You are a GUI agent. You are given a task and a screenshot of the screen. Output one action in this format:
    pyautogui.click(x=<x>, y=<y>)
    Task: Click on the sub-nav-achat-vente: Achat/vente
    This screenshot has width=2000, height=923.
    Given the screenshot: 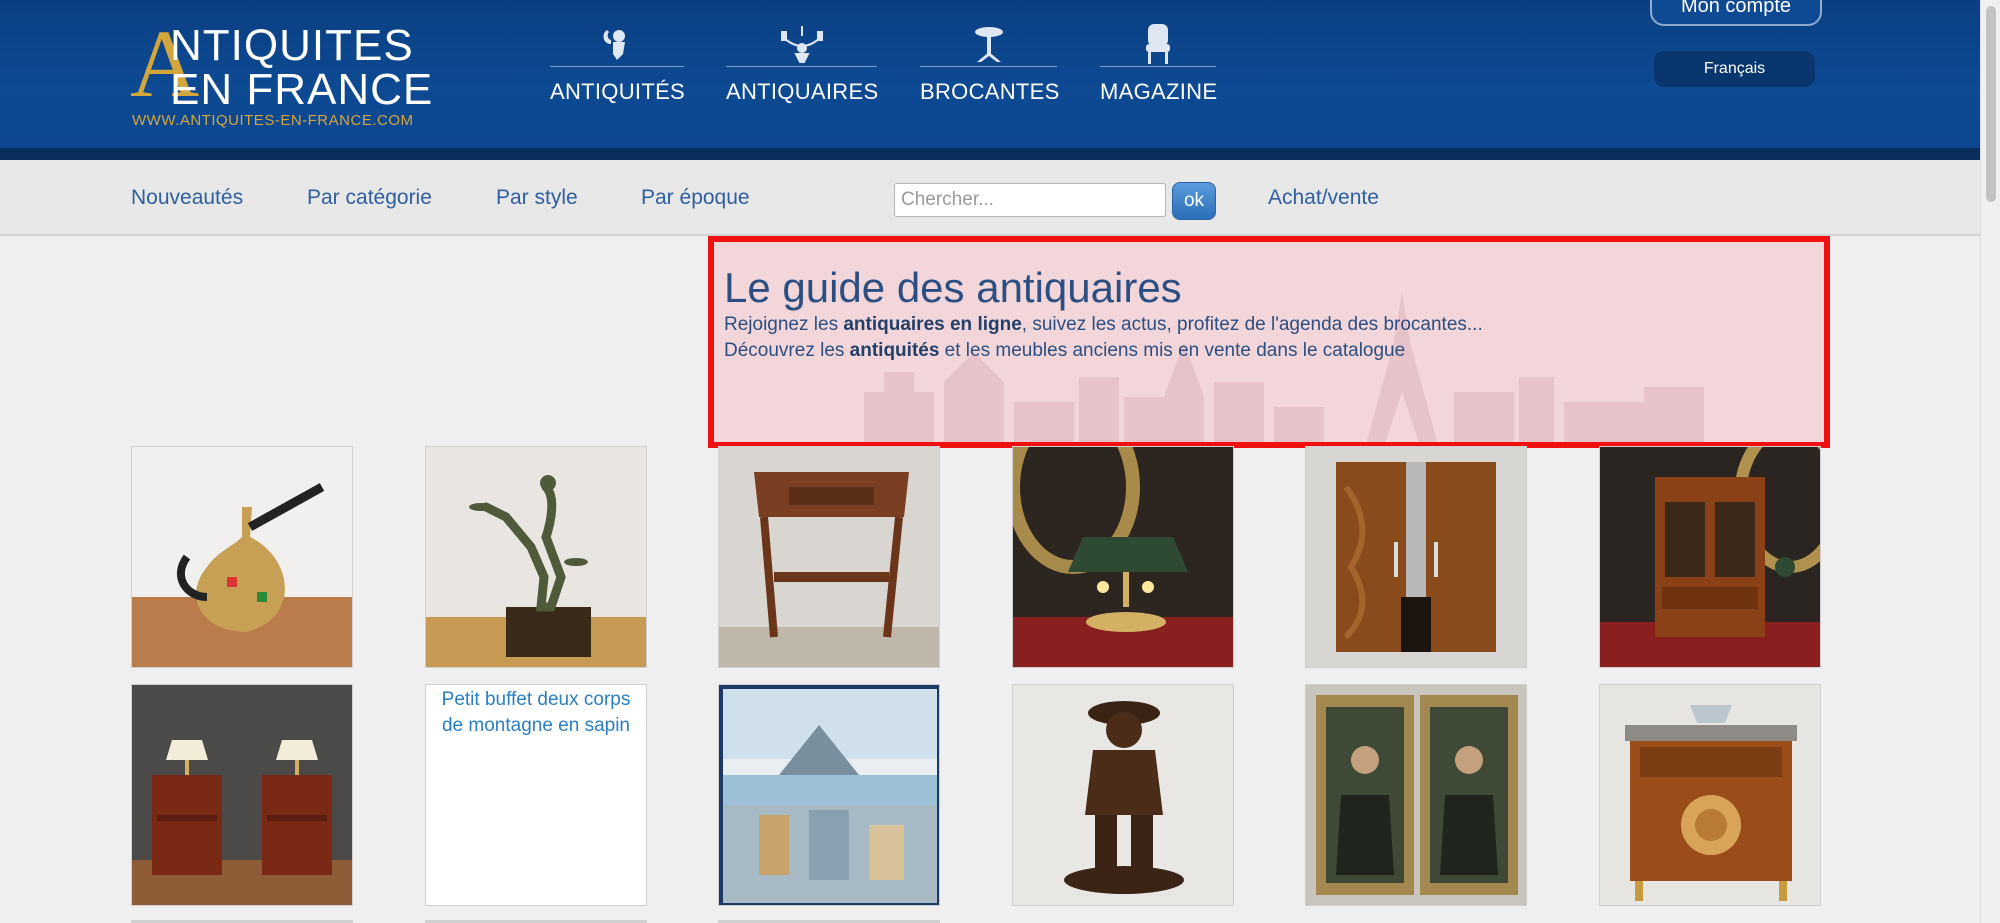 What is the action you would take?
    pyautogui.click(x=1323, y=198)
    